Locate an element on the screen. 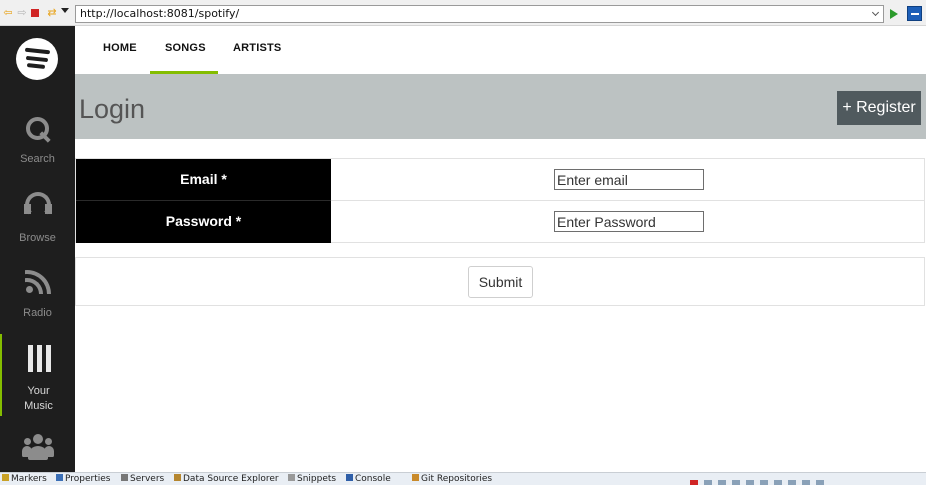 Image resolution: width=926 pixels, height=485 pixels. bottom-tab-markers: Markers is located at coordinates (24, 479).